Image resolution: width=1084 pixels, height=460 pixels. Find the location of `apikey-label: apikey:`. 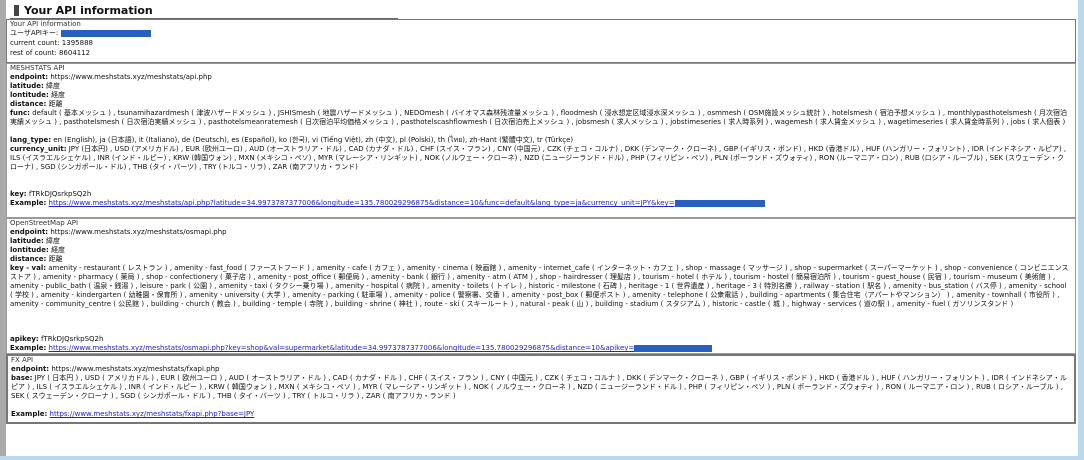

apikey-label: apikey: is located at coordinates (24, 339).